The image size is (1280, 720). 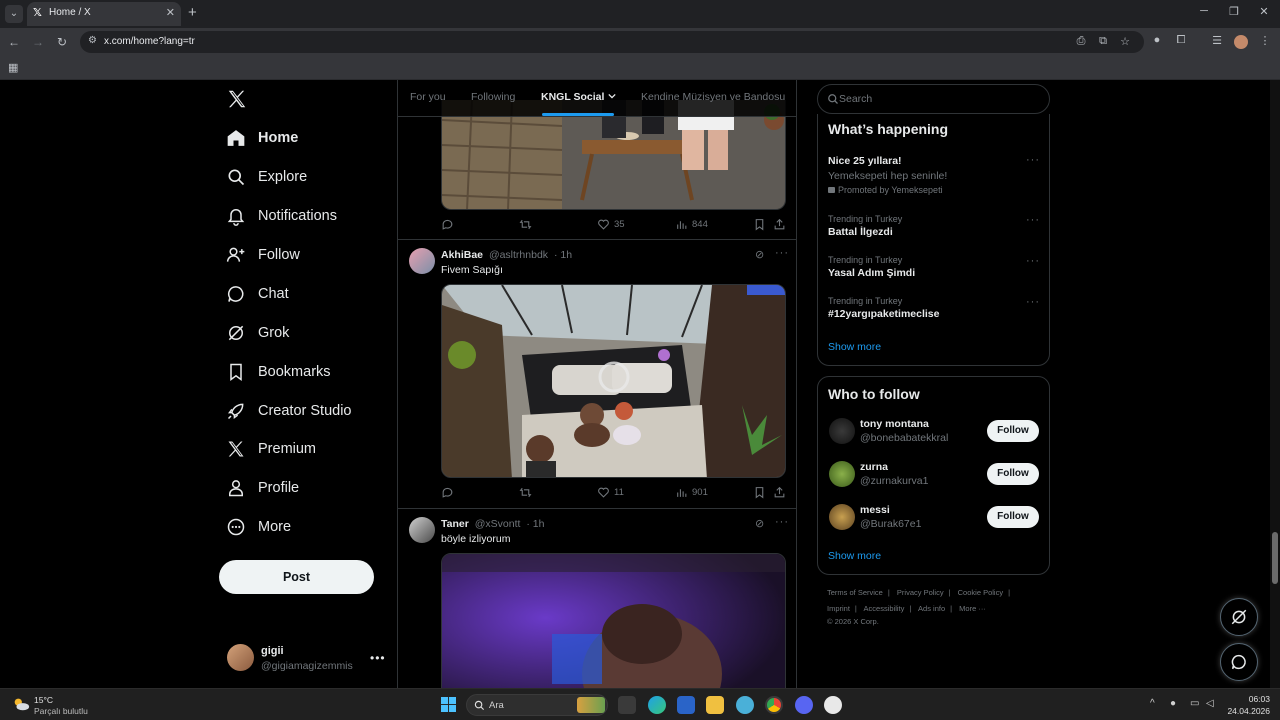 I want to click on footer-link: Terms of Service, so click(x=855, y=592).